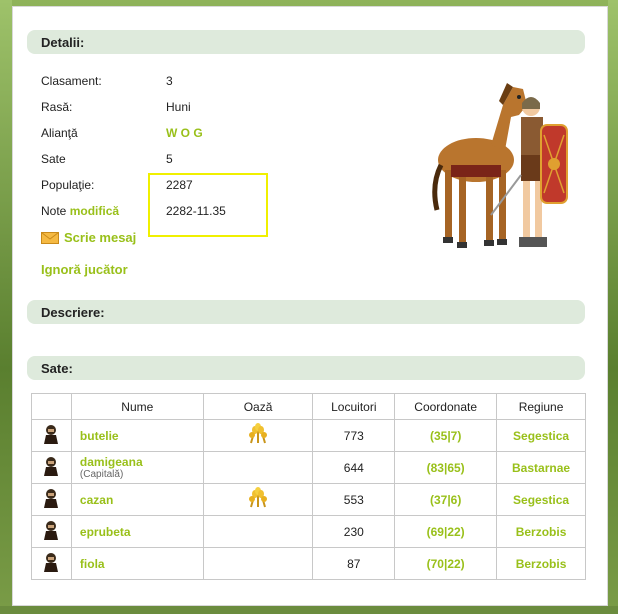 This screenshot has width=618, height=614. Describe the element at coordinates (59, 133) in the screenshot. I see `alliance-label: Alianţă` at that location.